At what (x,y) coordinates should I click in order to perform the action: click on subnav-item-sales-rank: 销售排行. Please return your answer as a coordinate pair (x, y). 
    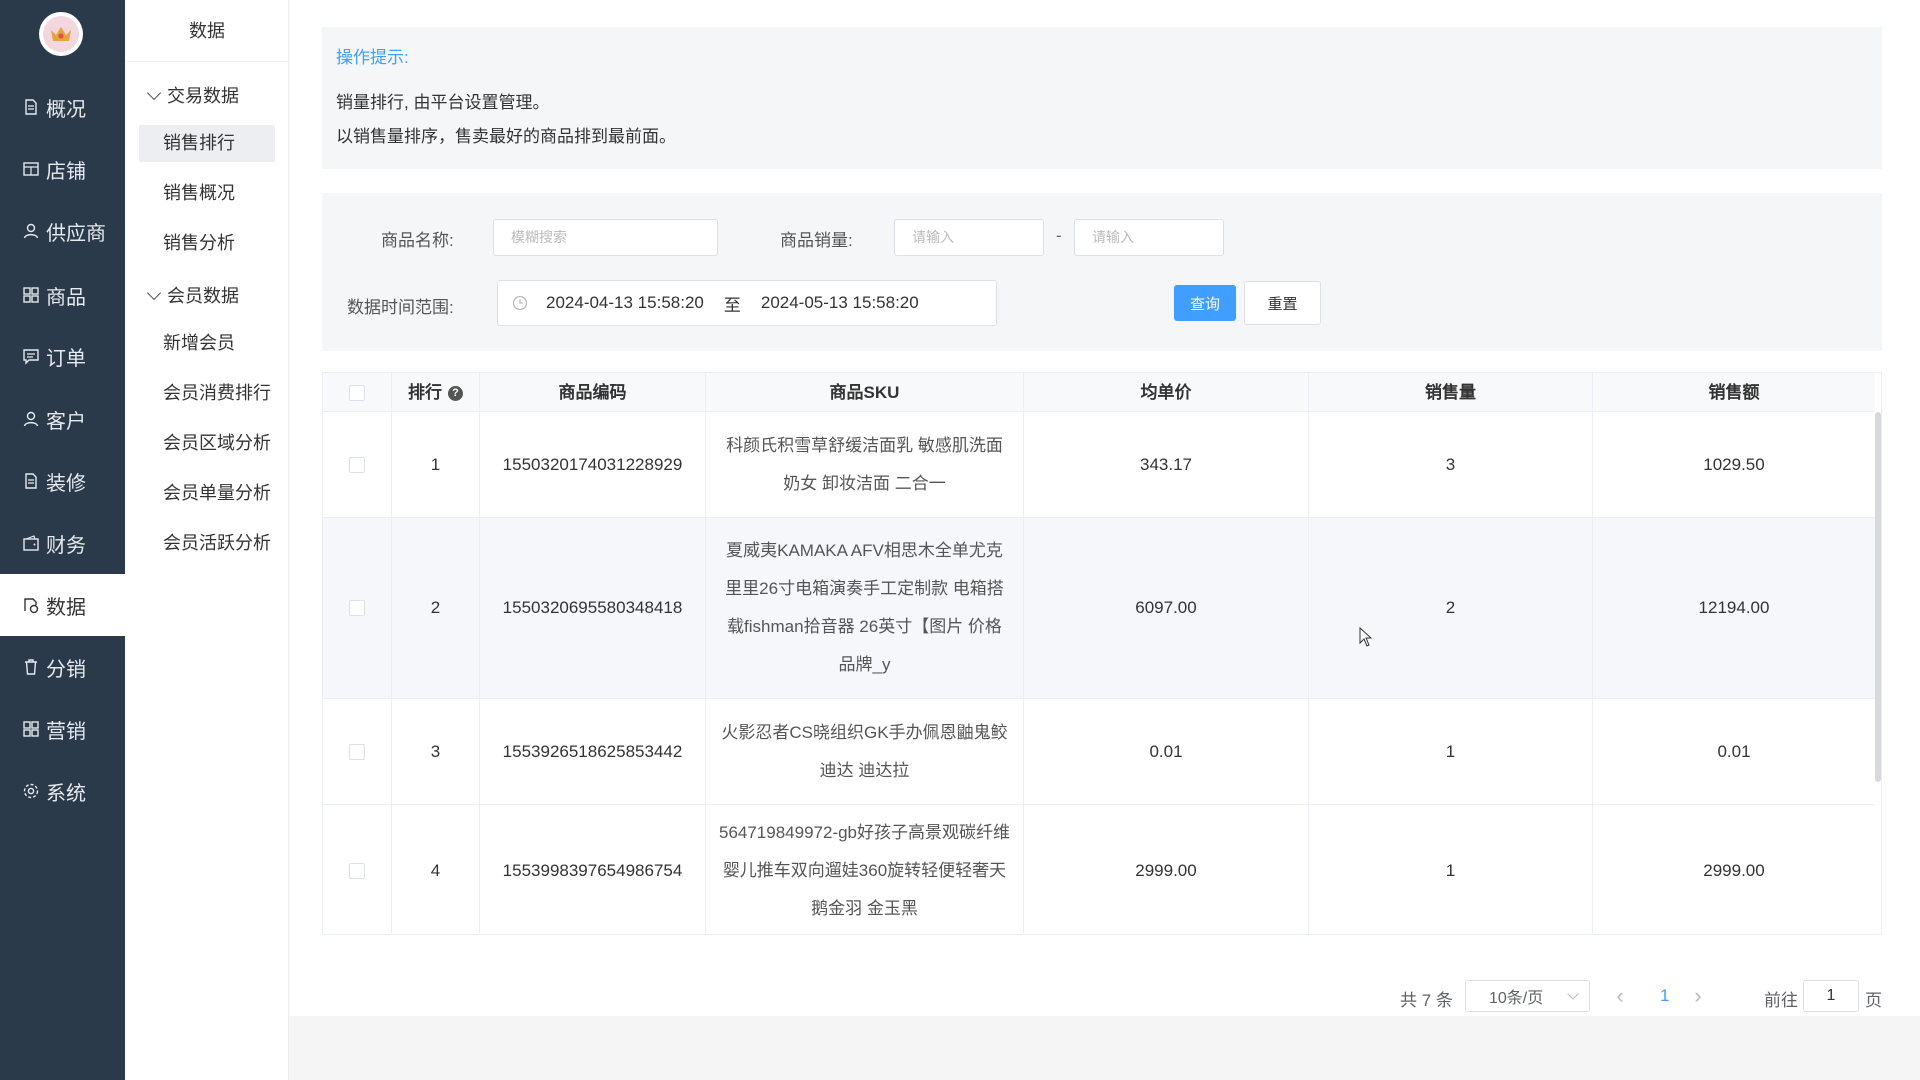
    Looking at the image, I should click on (207, 143).